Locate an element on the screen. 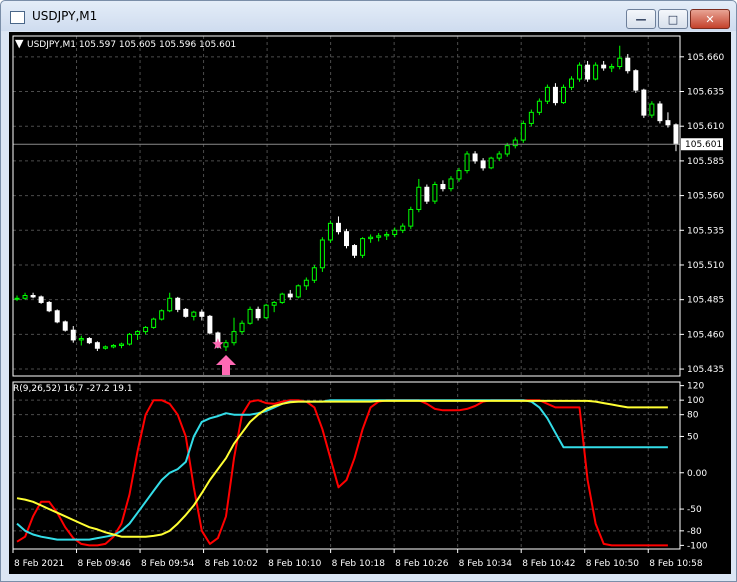  price-axis-label: 105.560 is located at coordinates (705, 197).